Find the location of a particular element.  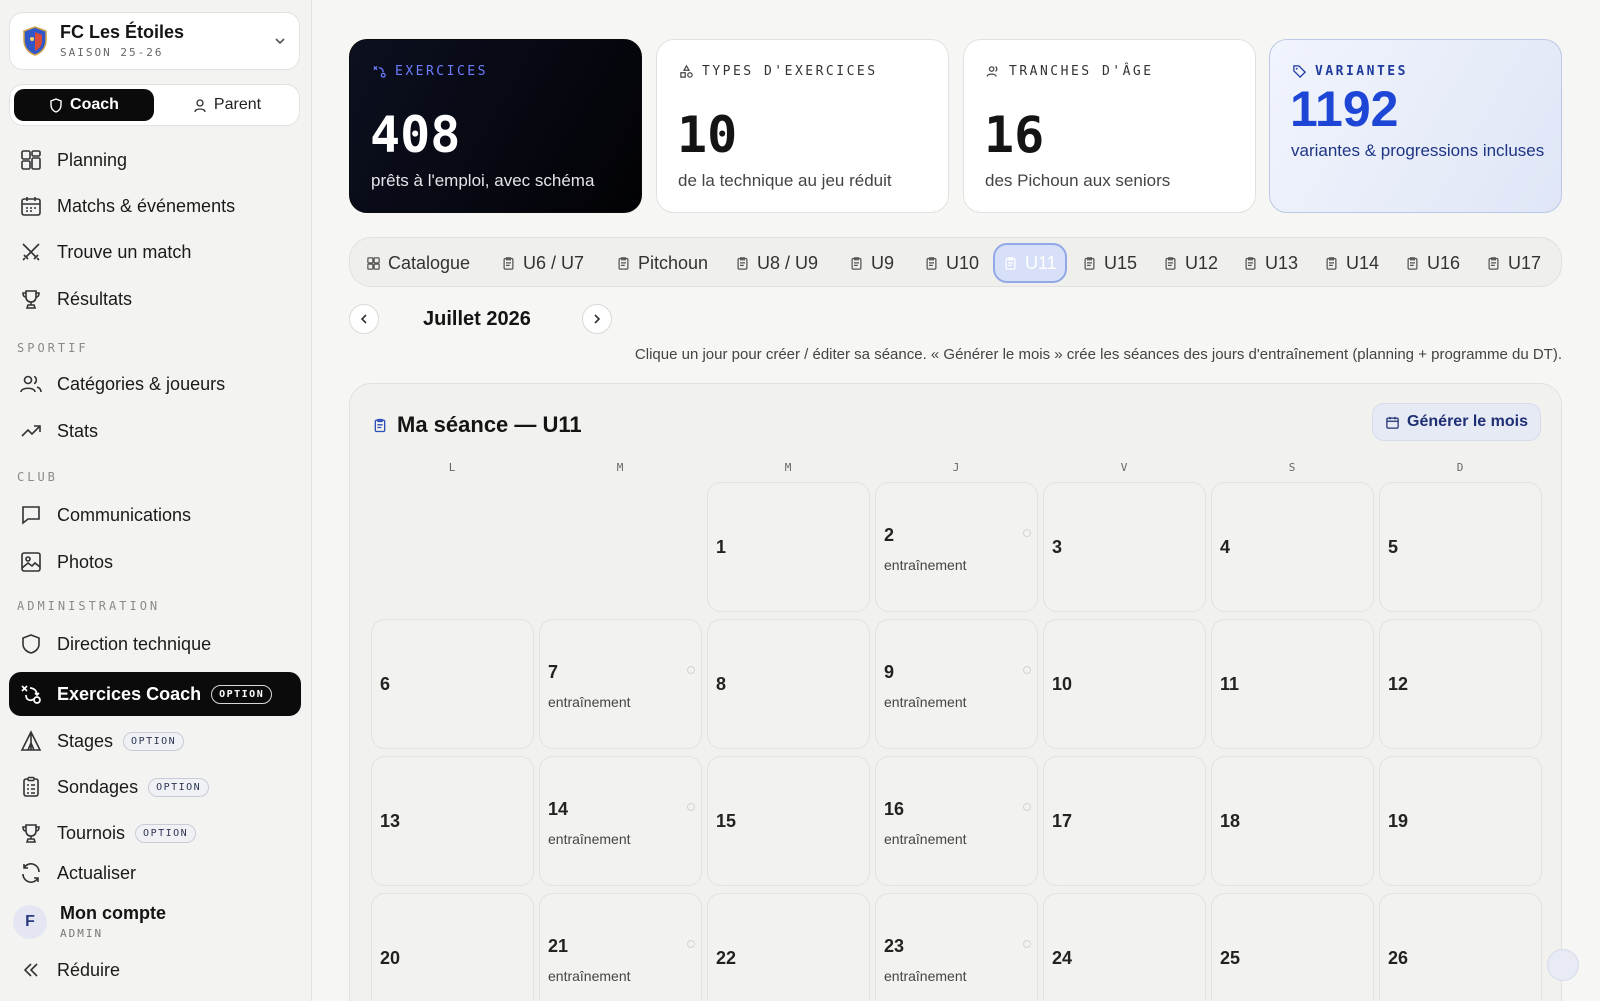

stat-desc: variantes & progressions incluses is located at coordinates (1418, 150).